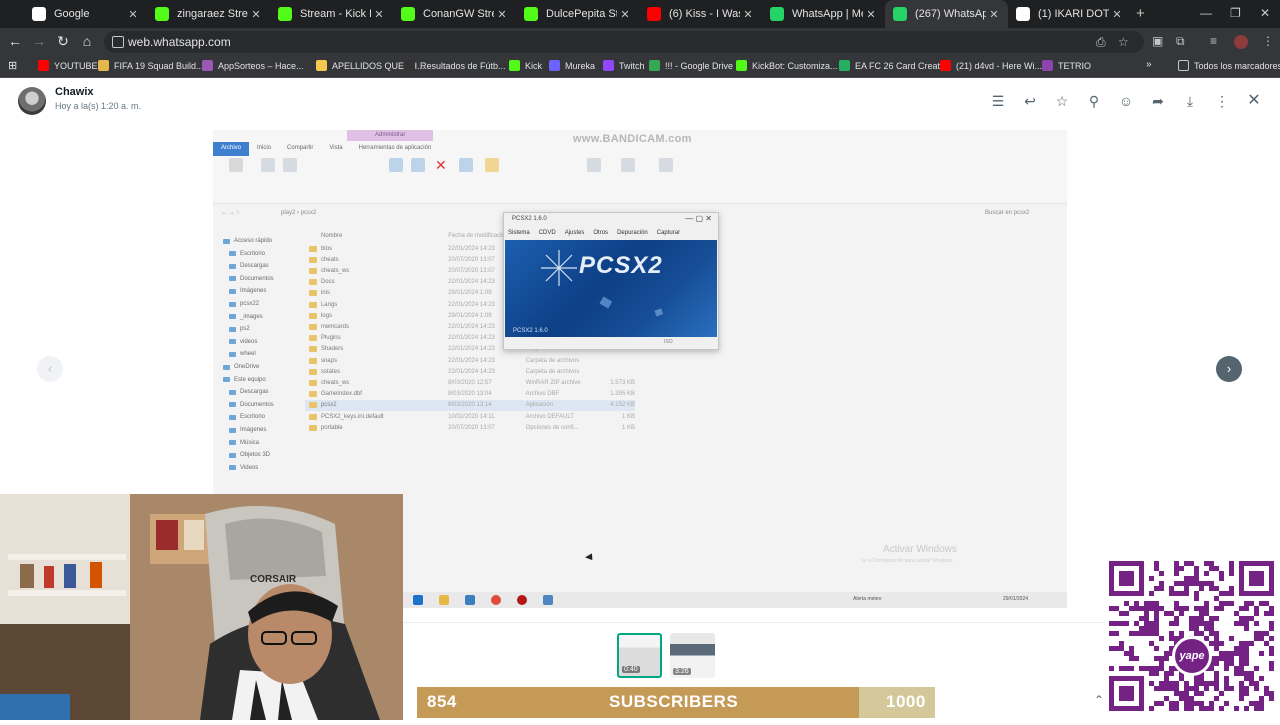 Image resolution: width=1280 pixels, height=725 pixels. What do you see at coordinates (74, 92) in the screenshot?
I see `sender-name: Chawix` at bounding box center [74, 92].